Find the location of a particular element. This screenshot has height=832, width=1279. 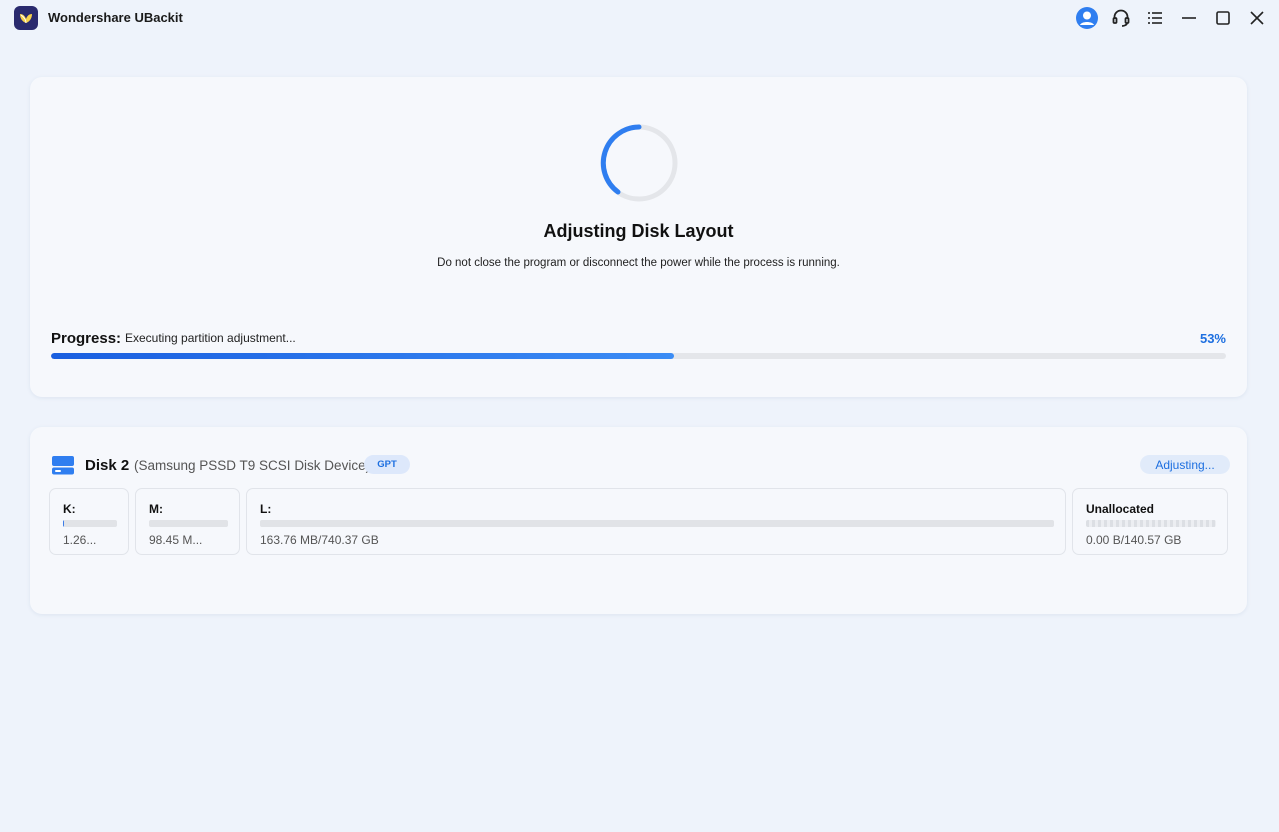

progress-percent: 53% is located at coordinates (1212, 338).